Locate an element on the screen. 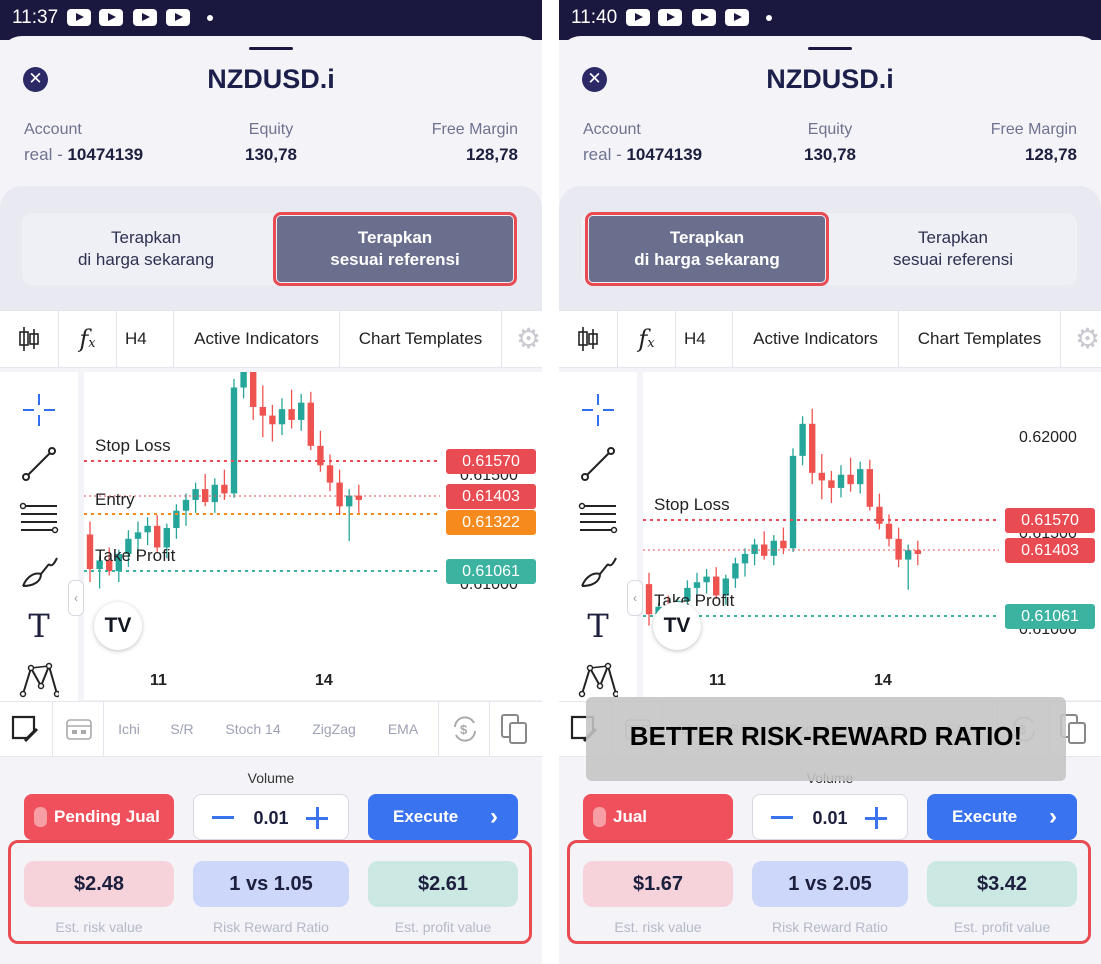 The image size is (1101, 964). note-icon is located at coordinates (25, 729).